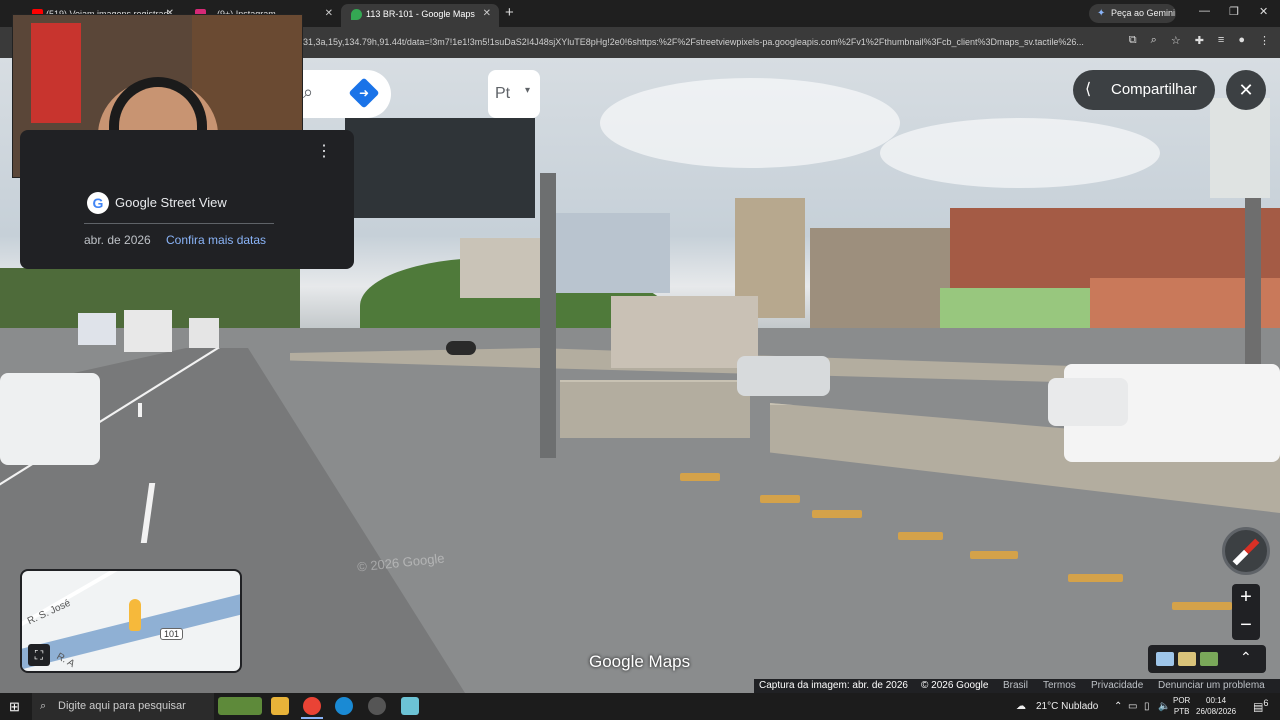 The width and height of the screenshot is (1280, 720). Describe the element at coordinates (344, 706) in the screenshot. I see `edge-icon` at that location.